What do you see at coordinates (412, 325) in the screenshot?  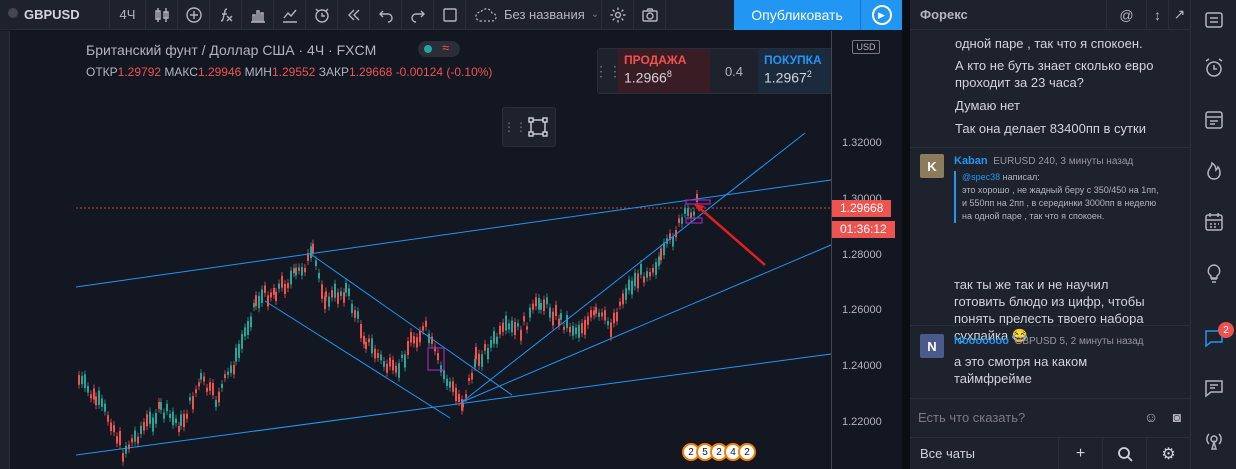 I see `trend-line` at bounding box center [412, 325].